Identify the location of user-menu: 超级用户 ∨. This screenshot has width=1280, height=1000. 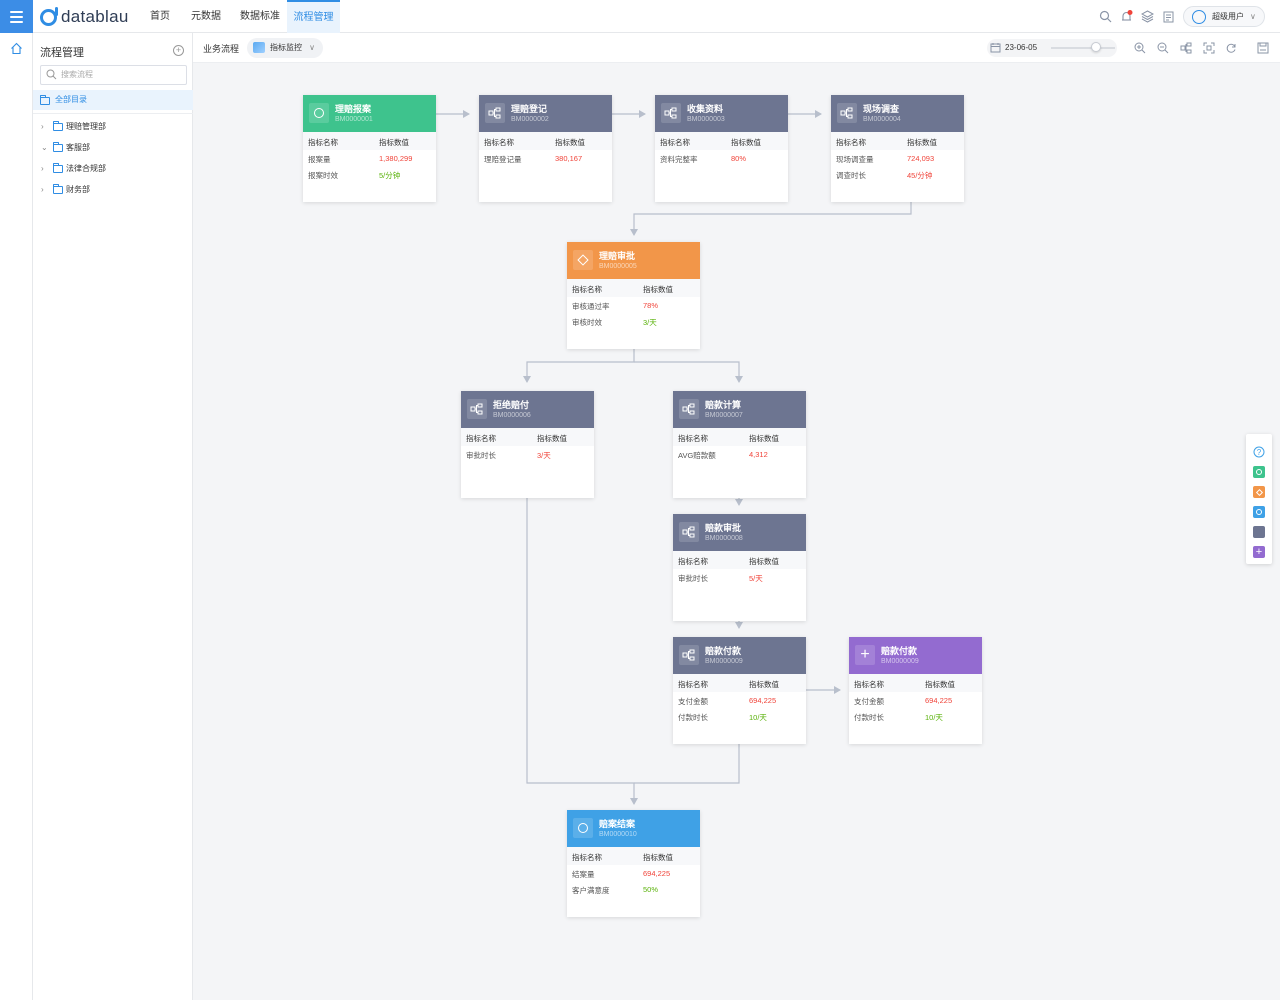
(1224, 16).